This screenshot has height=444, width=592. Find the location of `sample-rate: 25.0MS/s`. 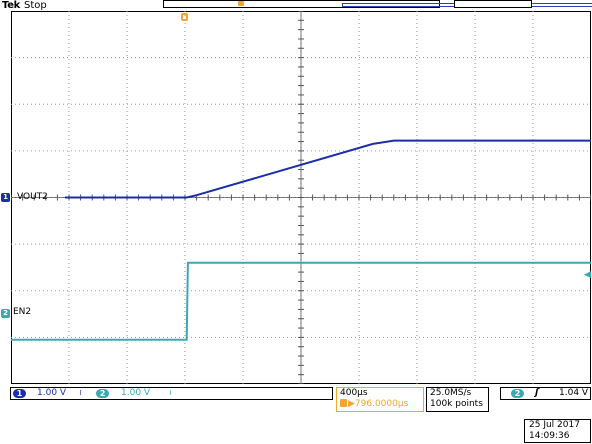

sample-rate: 25.0MS/s is located at coordinates (451, 393).